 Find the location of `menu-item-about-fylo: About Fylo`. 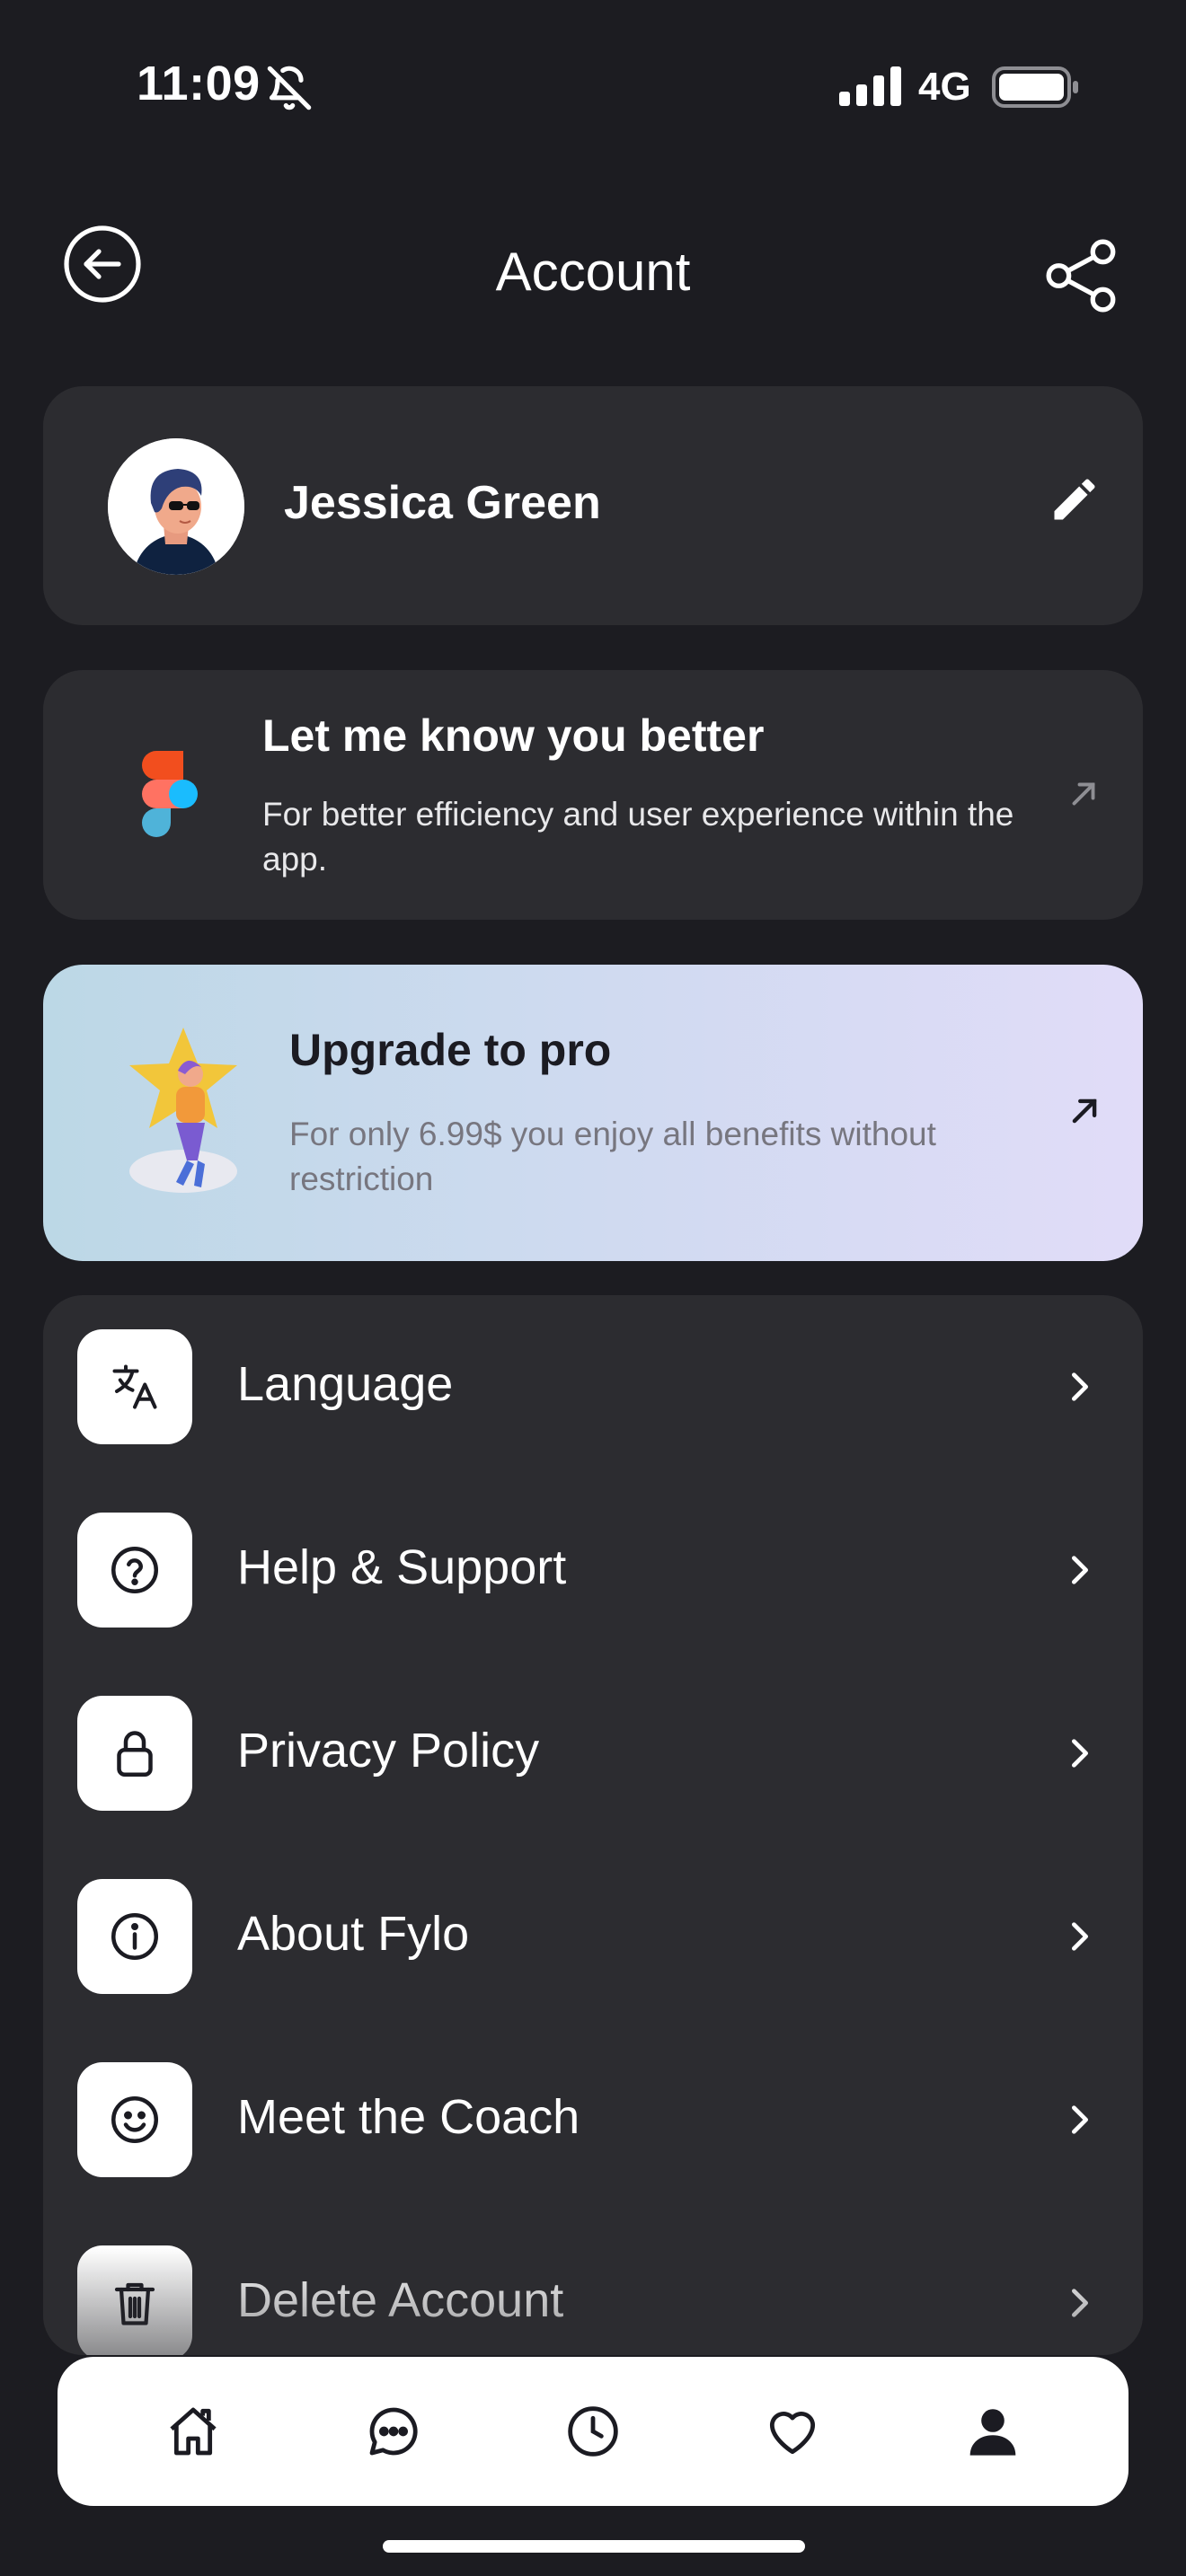

menu-item-about-fylo: About Fylo is located at coordinates (593, 1936).